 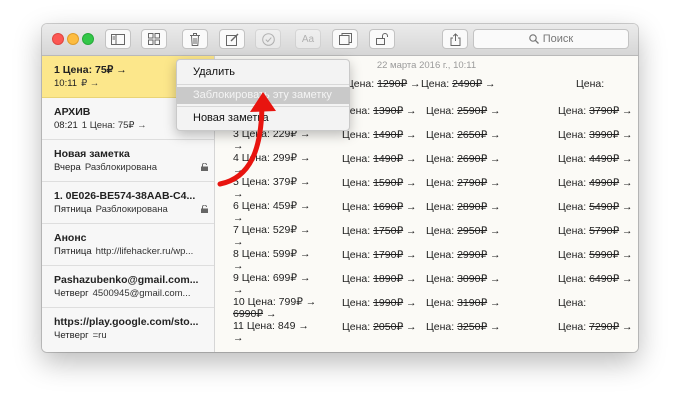 What do you see at coordinates (263, 102) in the screenshot?
I see `annotation-arrow-head` at bounding box center [263, 102].